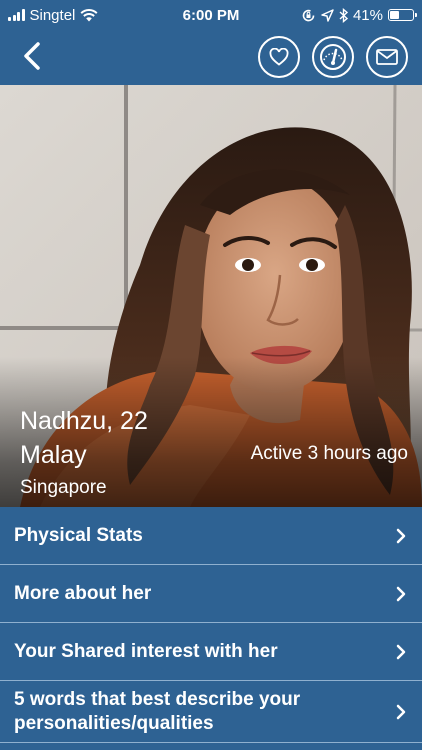 This screenshot has width=422, height=750. I want to click on compatibility-button, so click(333, 57).